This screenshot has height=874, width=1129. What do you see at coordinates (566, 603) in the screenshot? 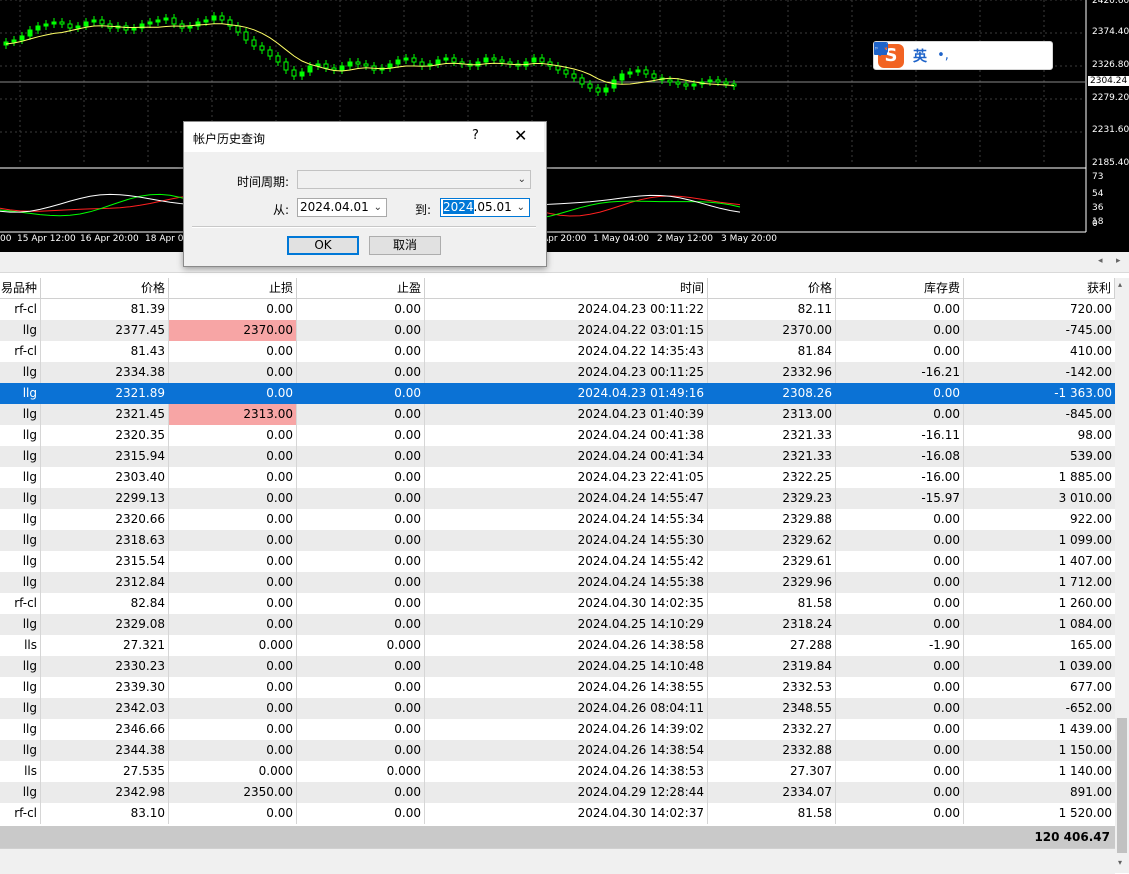
I see `table-cell: 2024.04.30 14:02:35` at bounding box center [566, 603].